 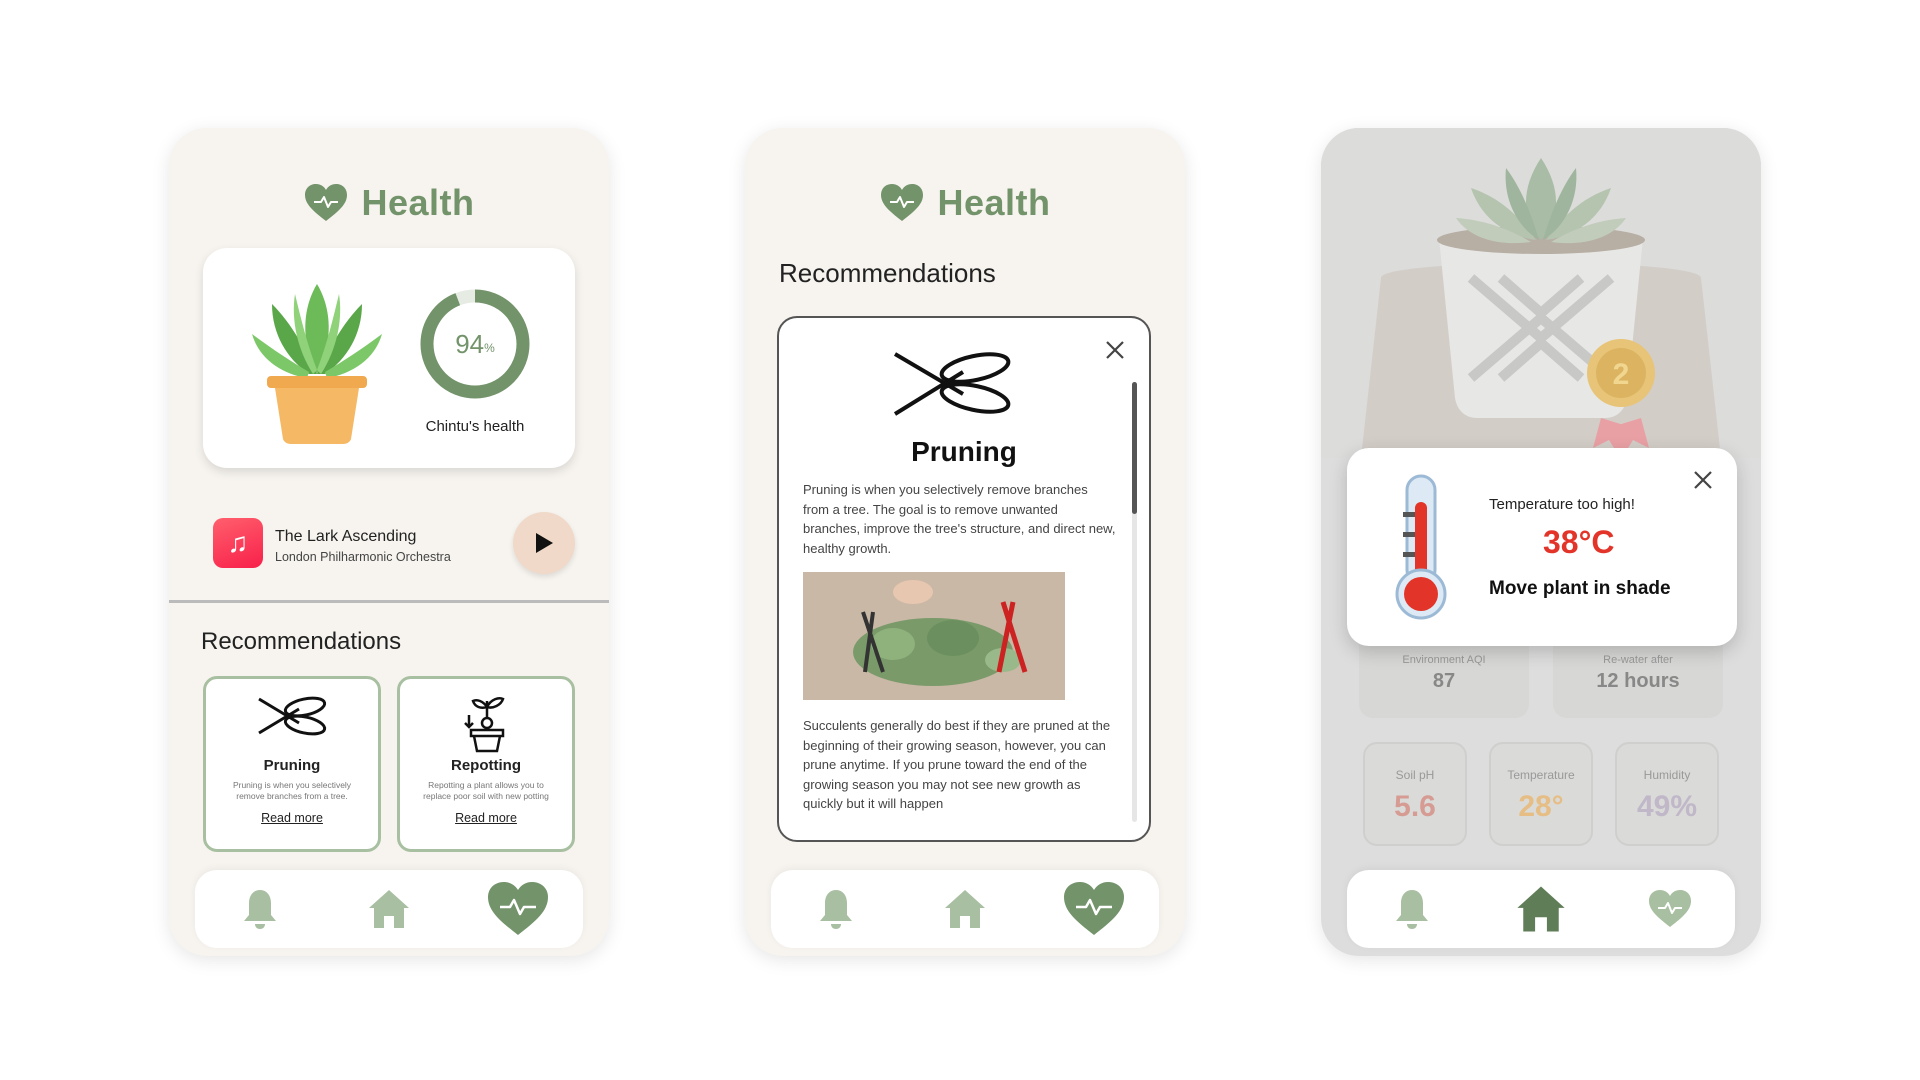 I want to click on succulent-photo: 2, so click(x=1541, y=293).